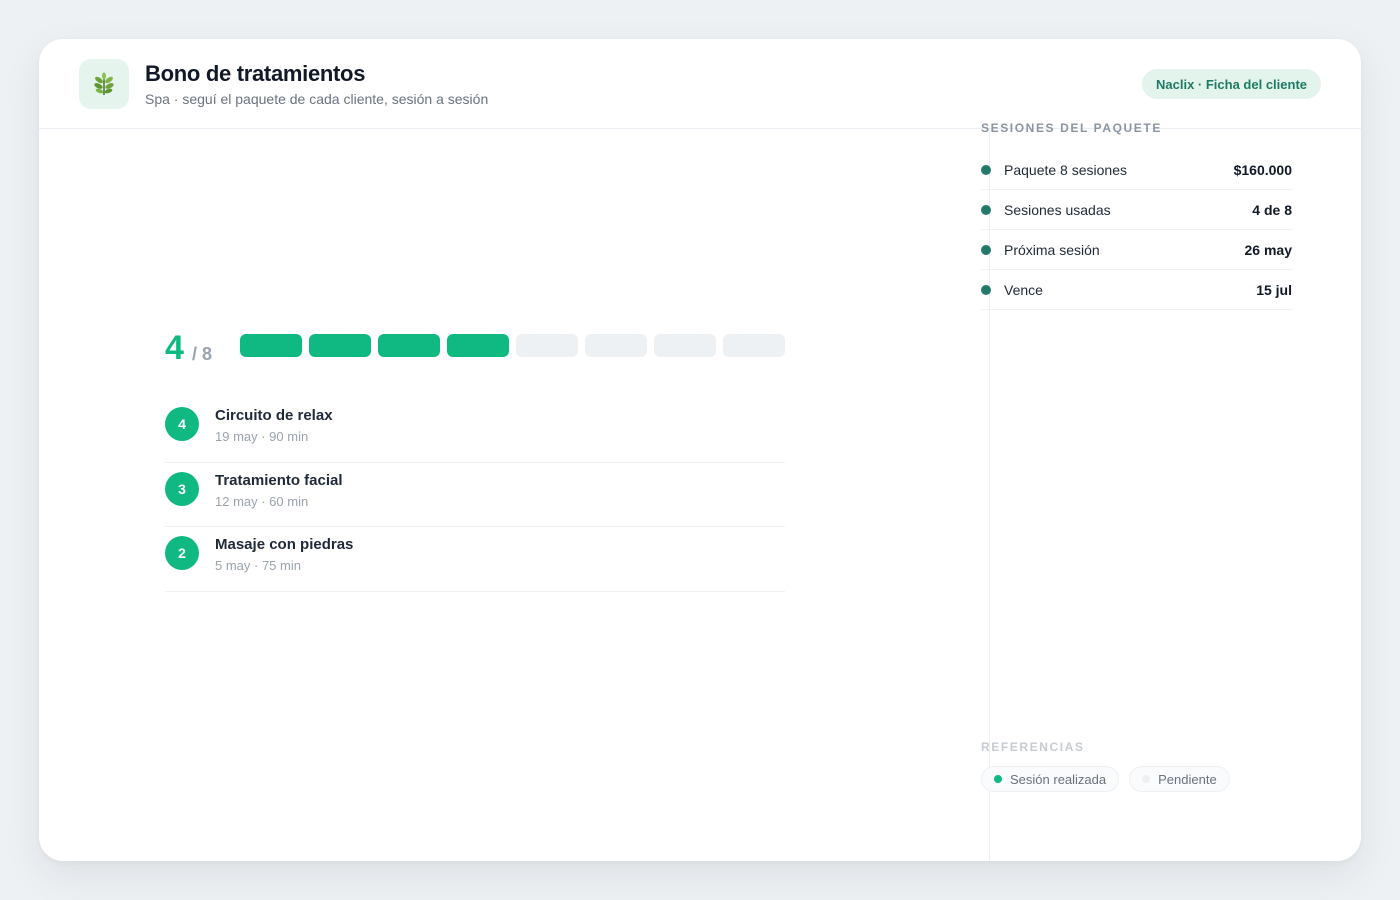 Image resolution: width=1400 pixels, height=900 pixels. I want to click on summary-row: Paquete 8 sesiones $160.000, so click(1136, 170).